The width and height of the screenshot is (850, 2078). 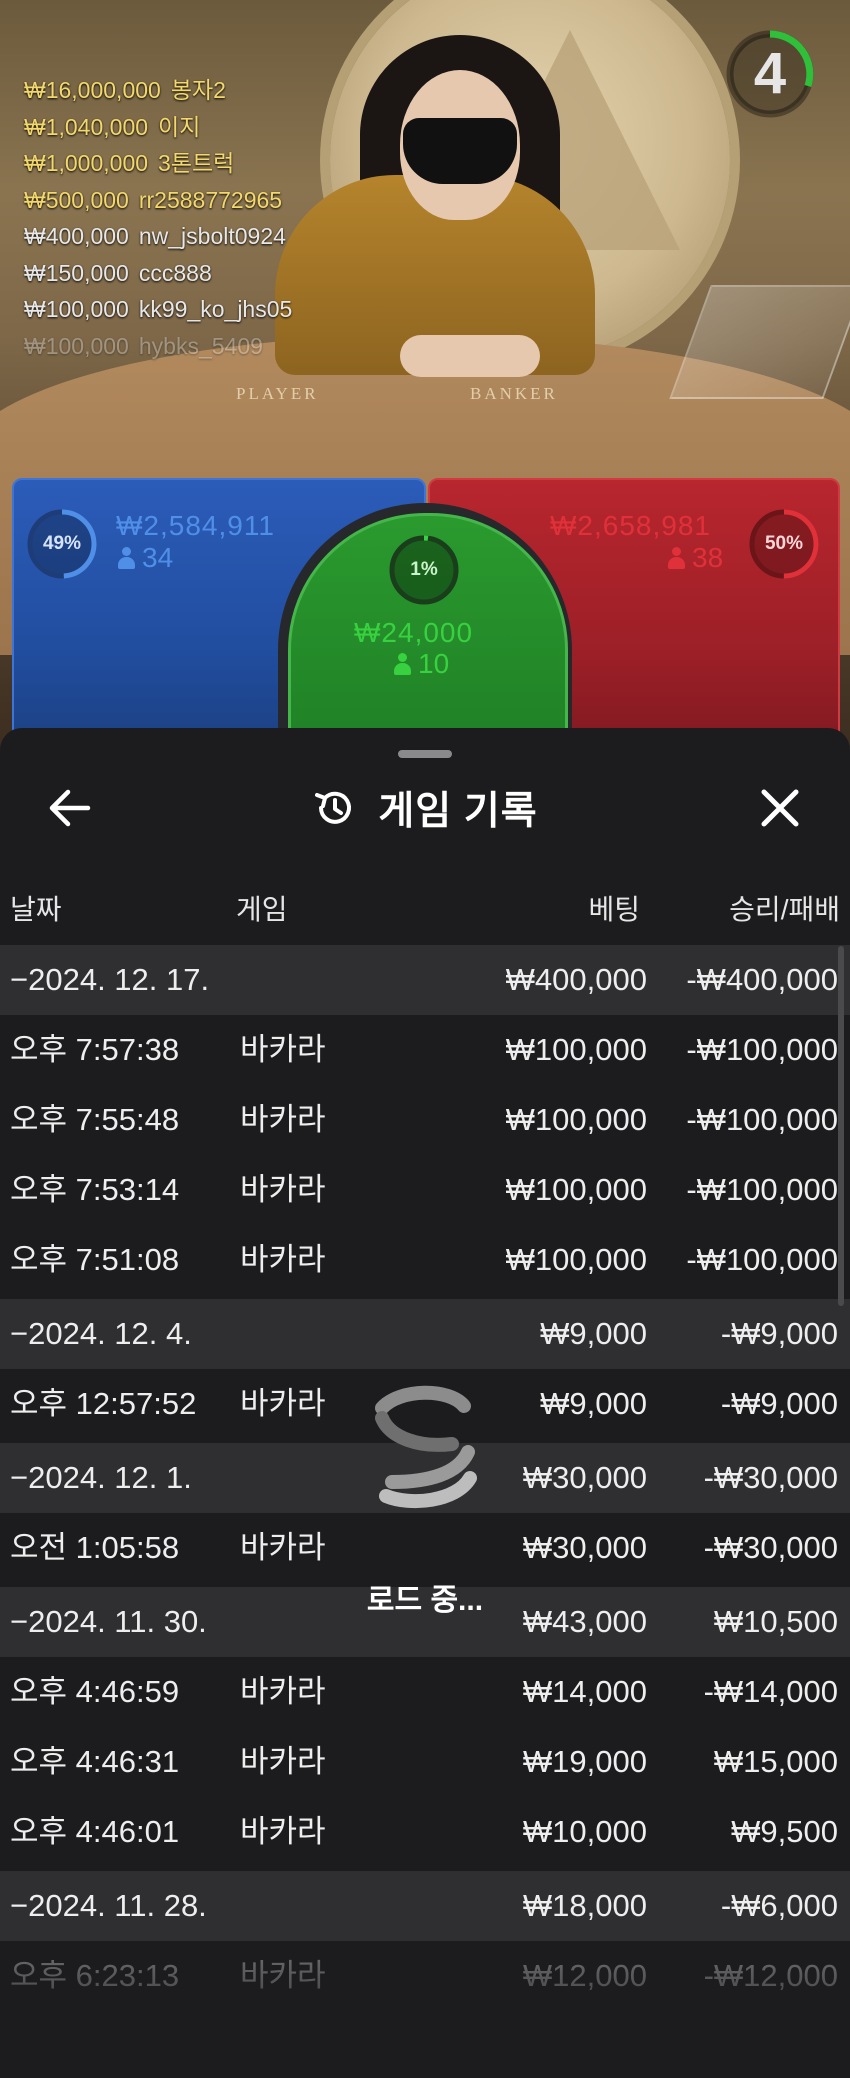 What do you see at coordinates (425, 980) in the screenshot?
I see `history-date-group-row: −2024. 12. 17. ₩400,000 -₩400,000` at bounding box center [425, 980].